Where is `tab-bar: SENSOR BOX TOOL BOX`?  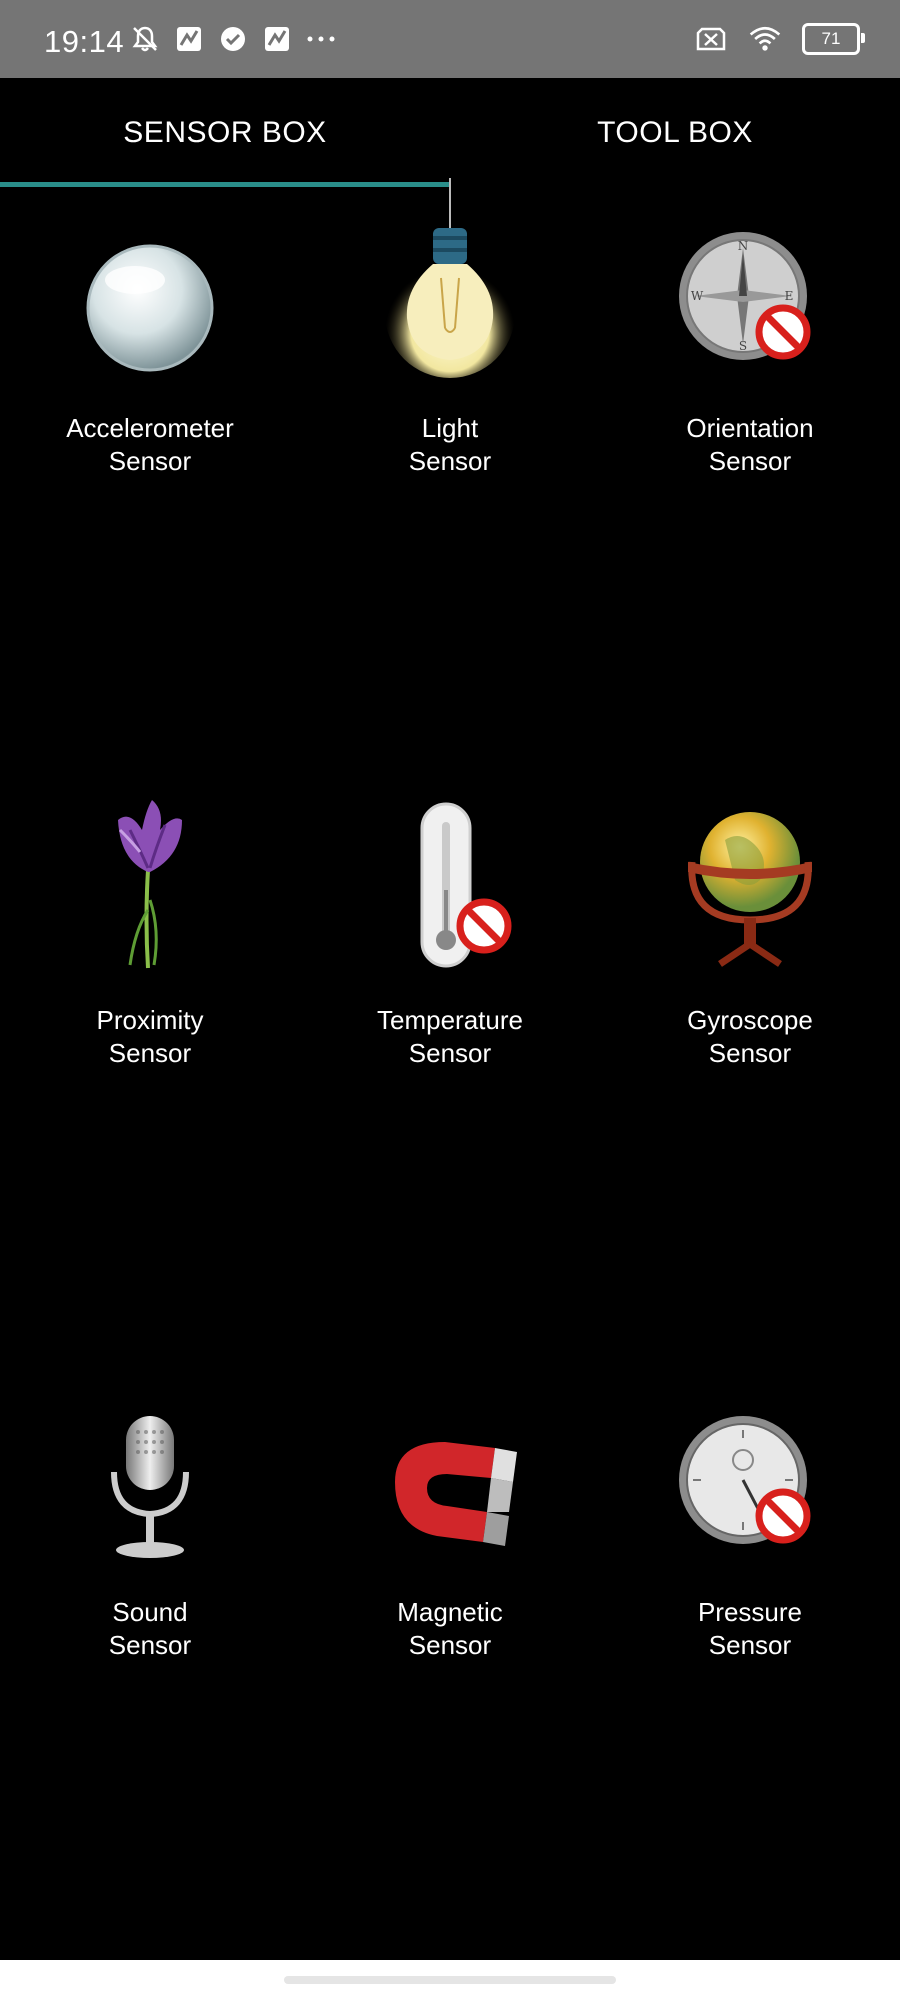 tab-bar: SENSOR BOX TOOL BOX is located at coordinates (450, 133).